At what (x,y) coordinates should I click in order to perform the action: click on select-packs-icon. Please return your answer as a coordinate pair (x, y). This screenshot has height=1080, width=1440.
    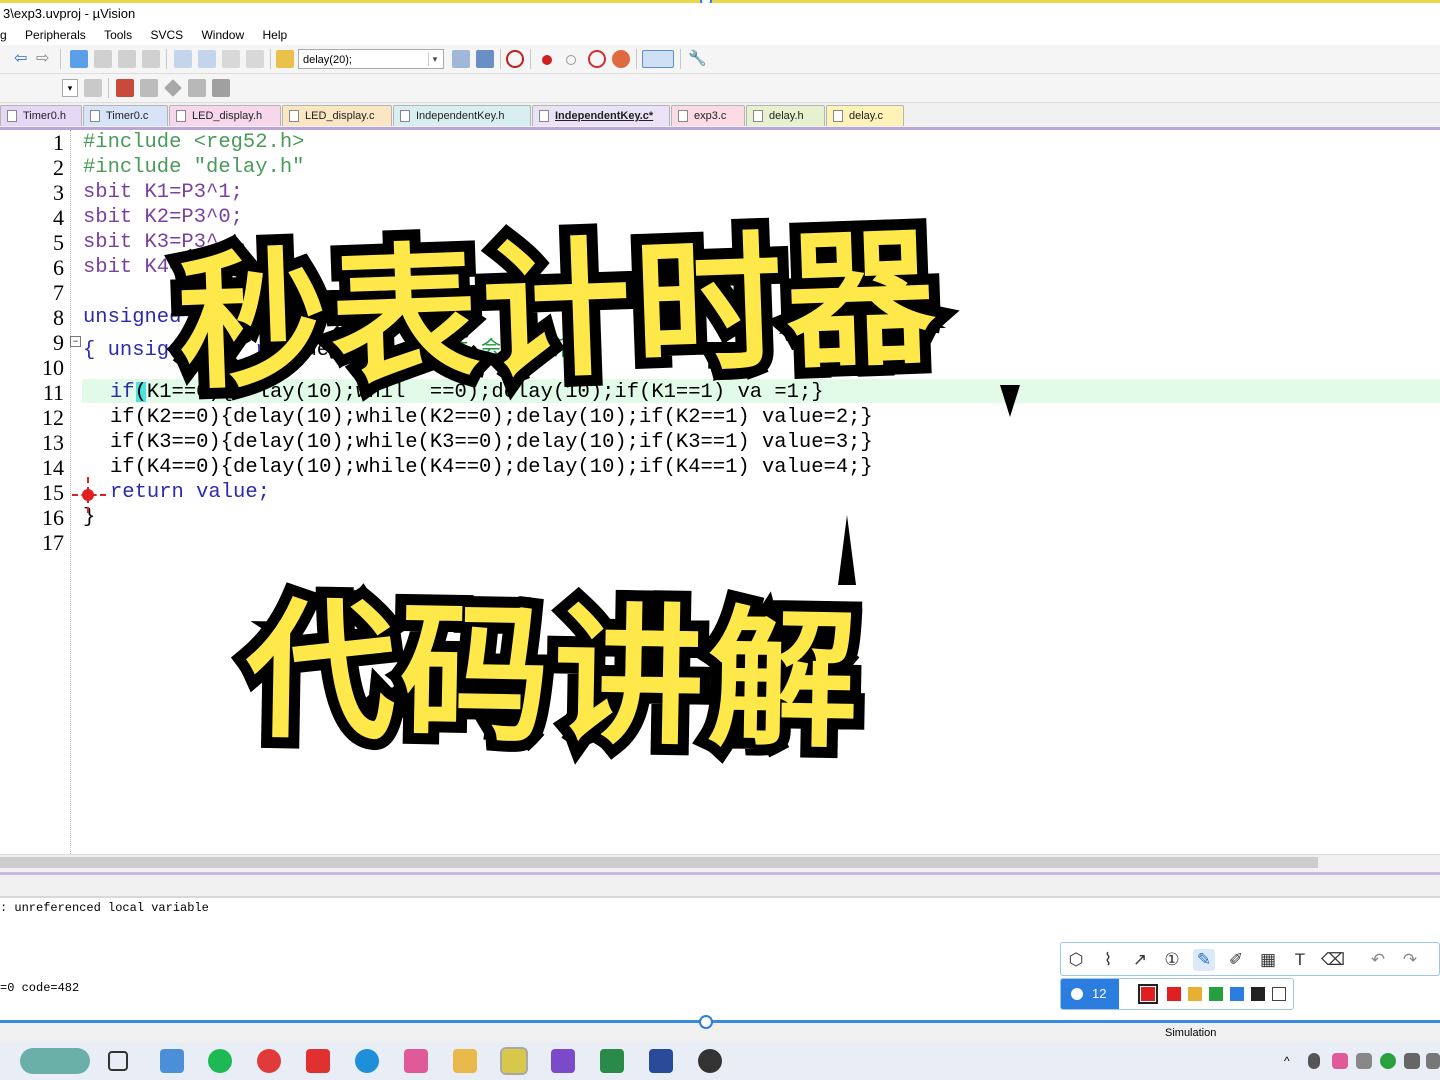
    Looking at the image, I should click on (173, 88).